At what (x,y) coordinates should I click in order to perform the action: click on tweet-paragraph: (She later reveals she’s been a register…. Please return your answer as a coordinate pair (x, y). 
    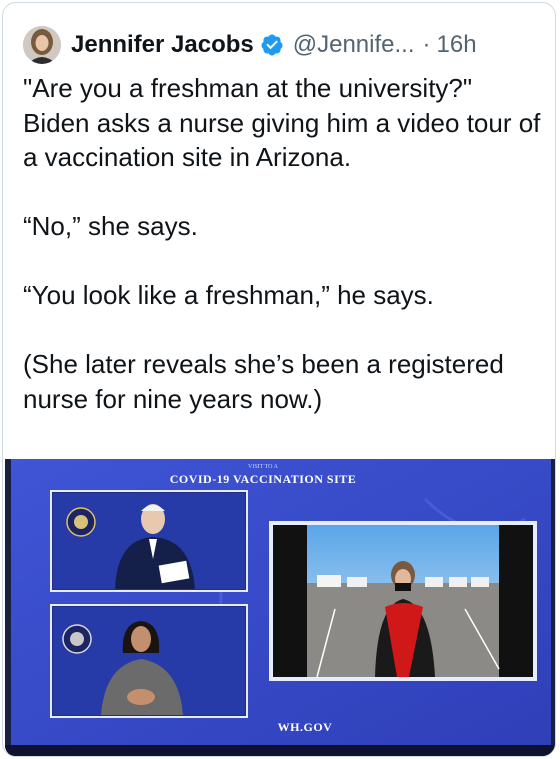
    Looking at the image, I should click on (263, 381).